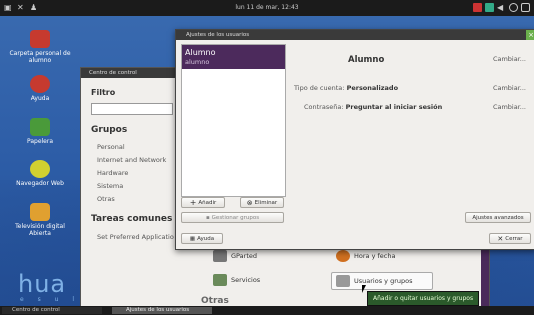  I want to click on item-hora-fecha: Hora y fecha, so click(365, 256).